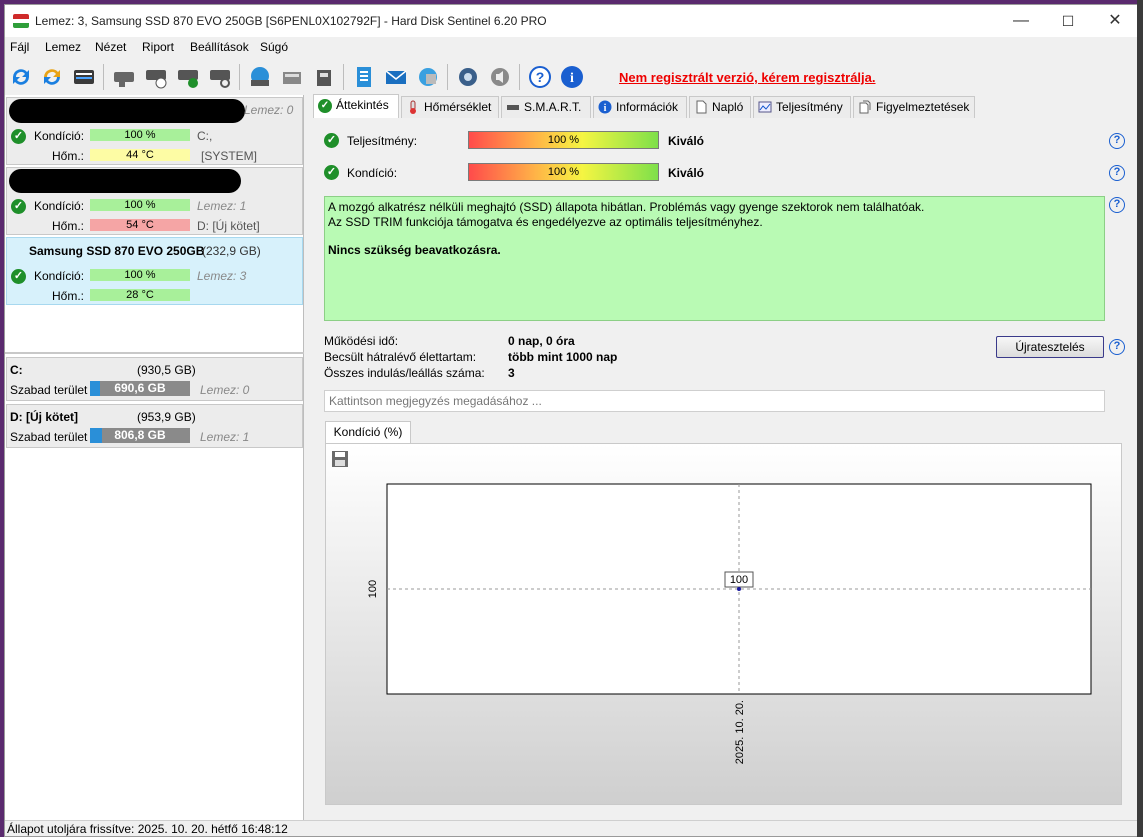  Describe the element at coordinates (110, 47) in the screenshot. I see `menu-view: Nézet` at that location.